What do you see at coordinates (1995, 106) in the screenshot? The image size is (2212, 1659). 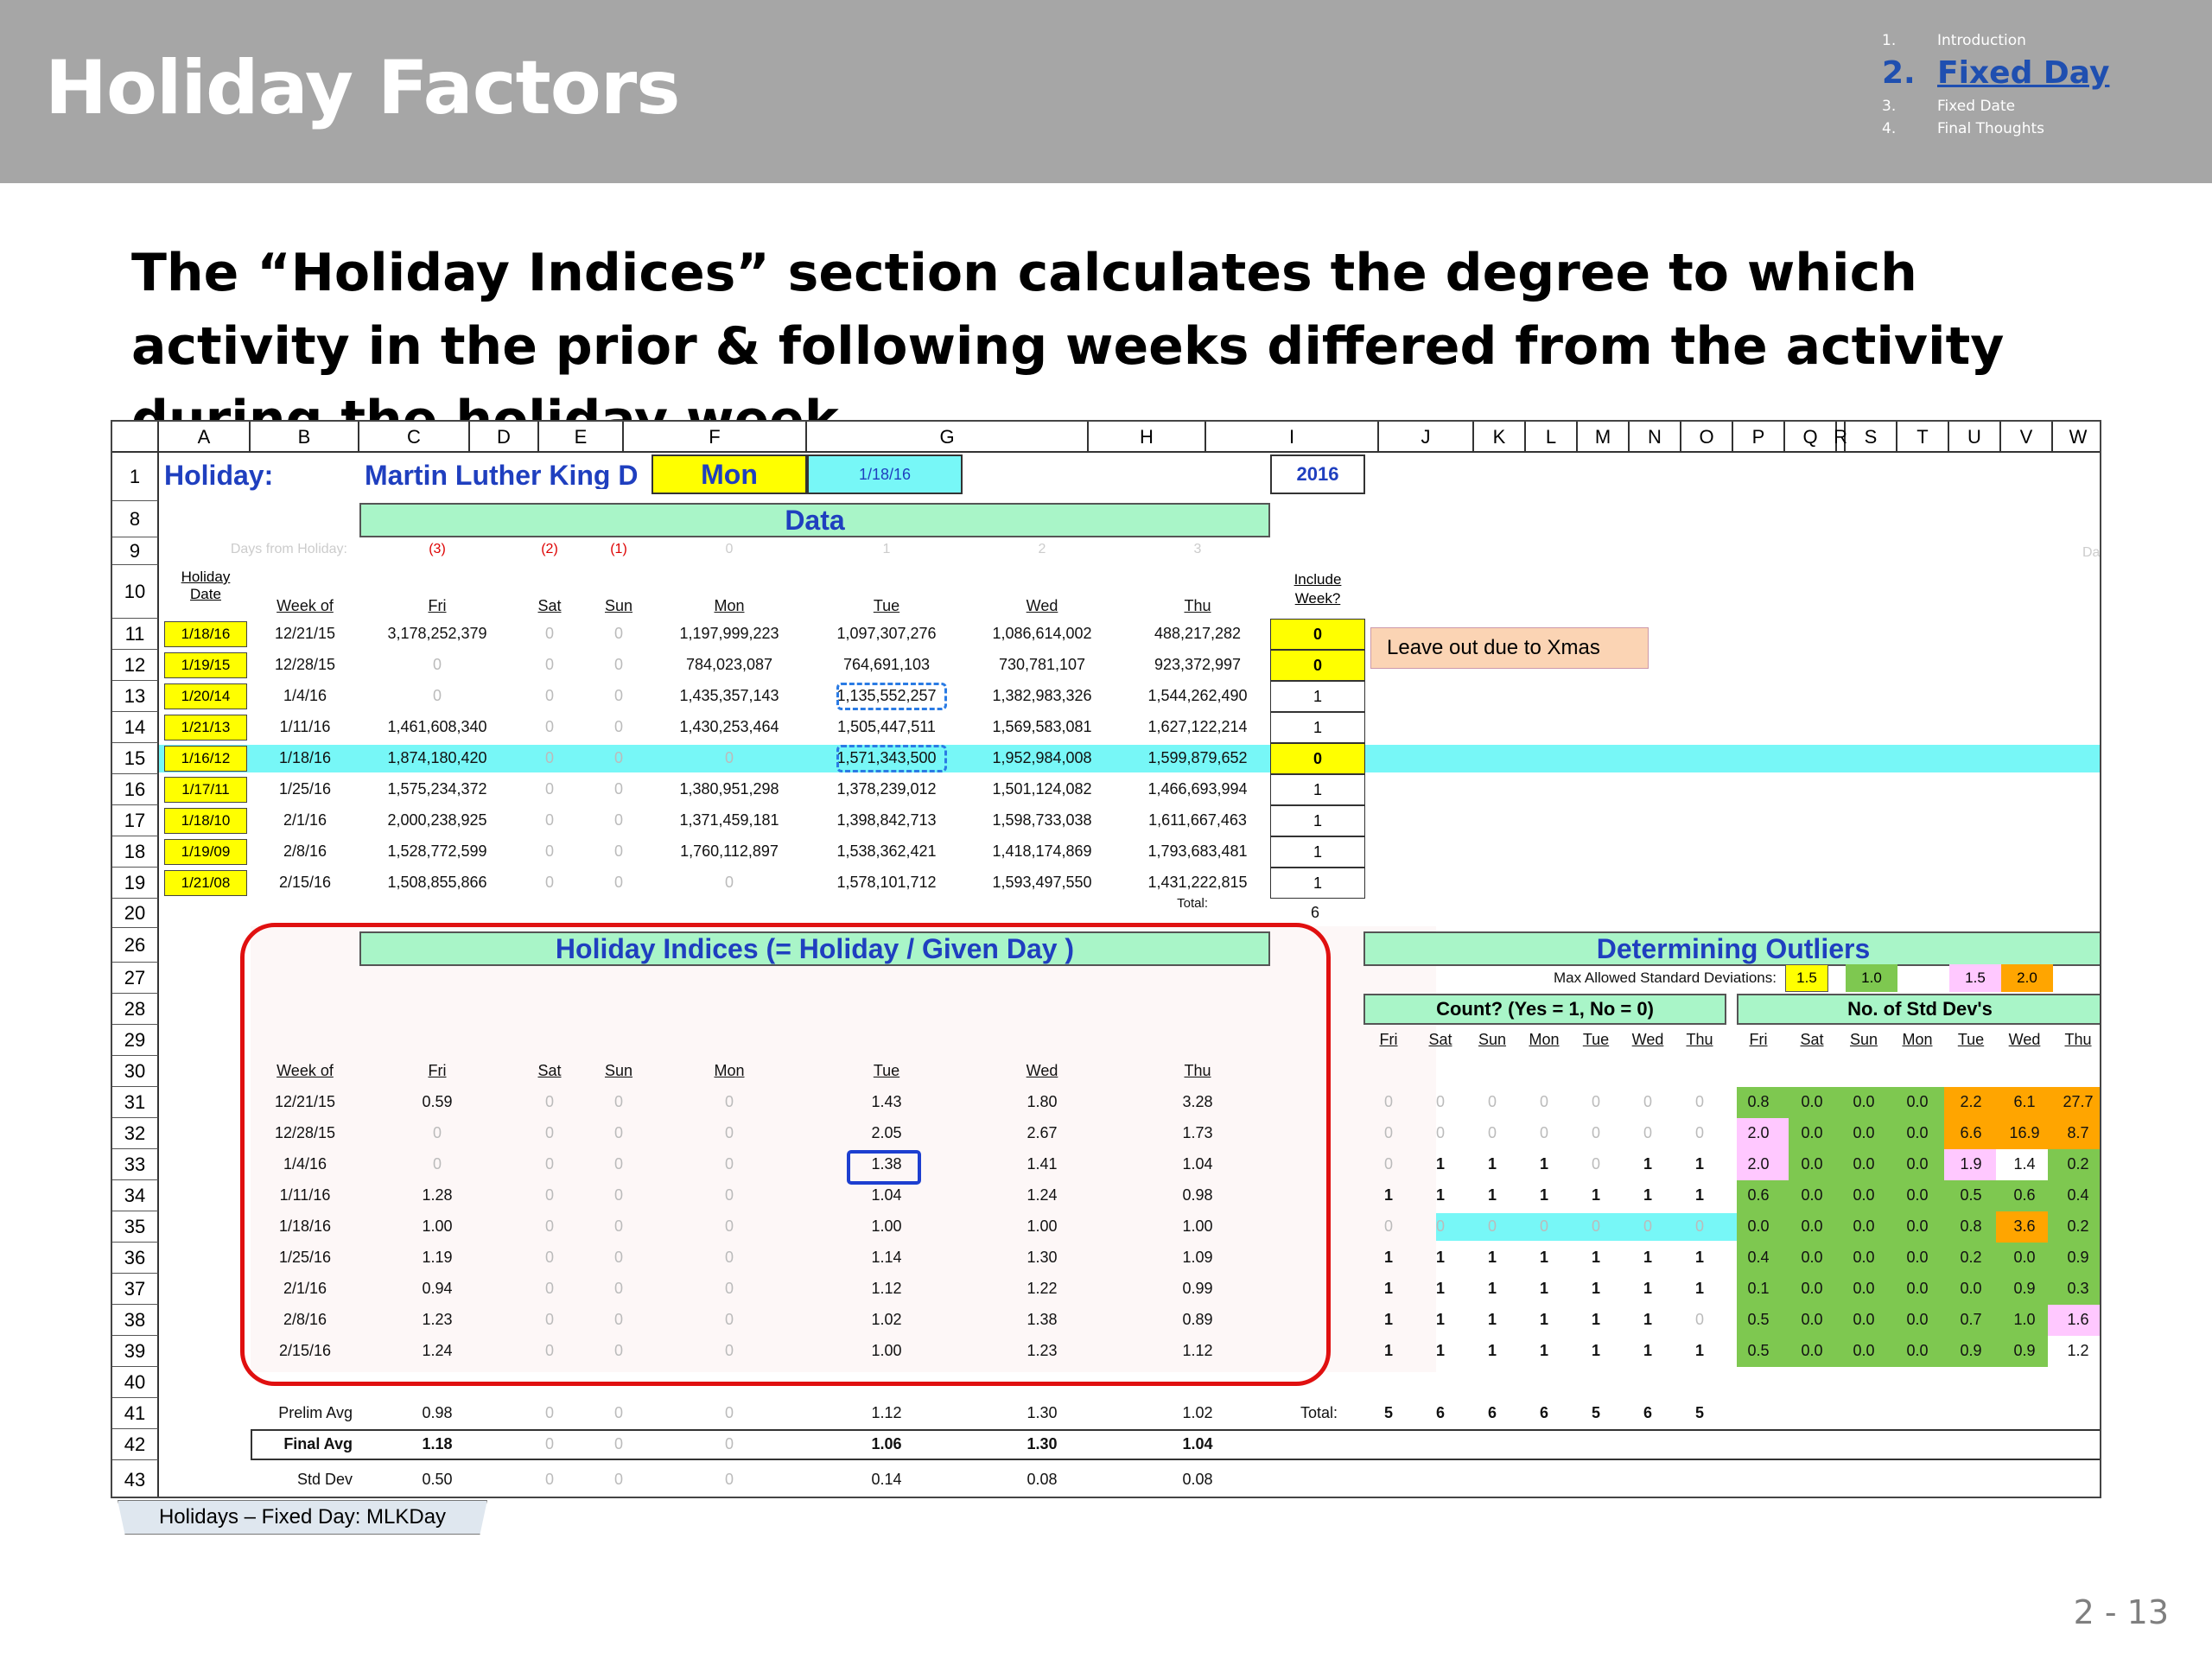 I see `nav-item-fixed-date: 3. Fixed Date` at bounding box center [1995, 106].